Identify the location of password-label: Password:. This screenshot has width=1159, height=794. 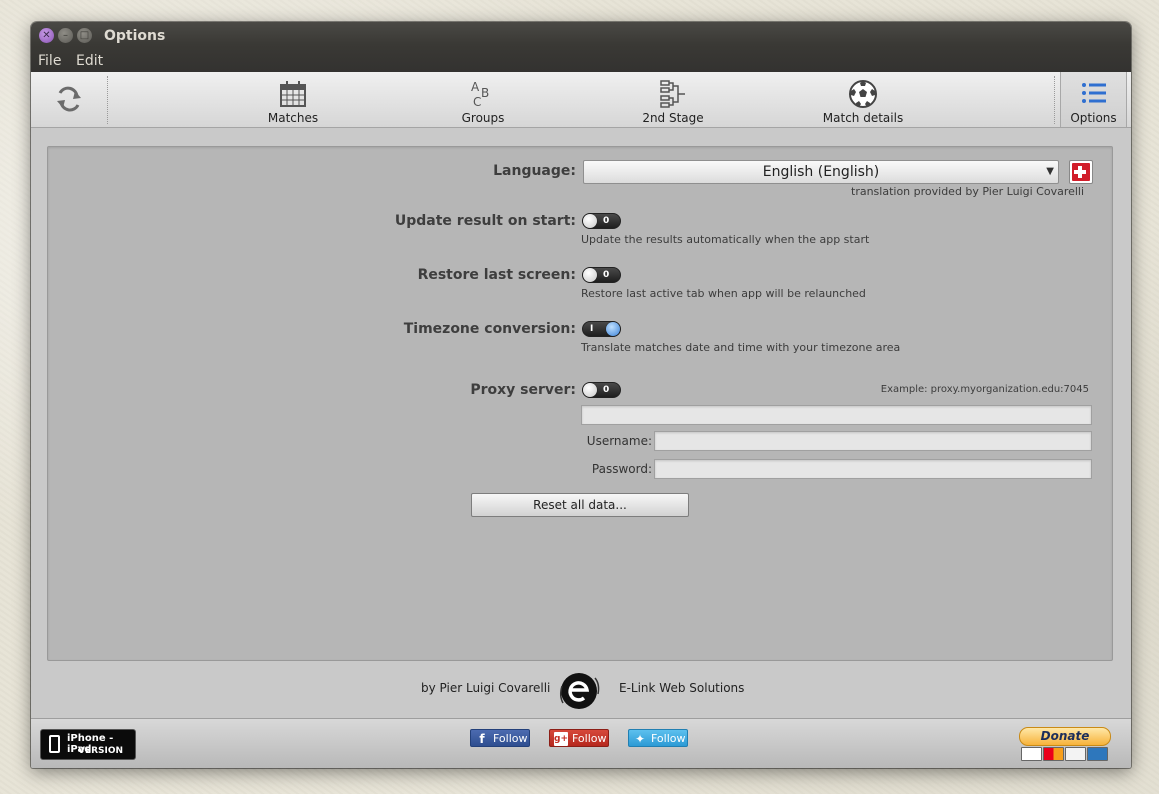
(621, 469).